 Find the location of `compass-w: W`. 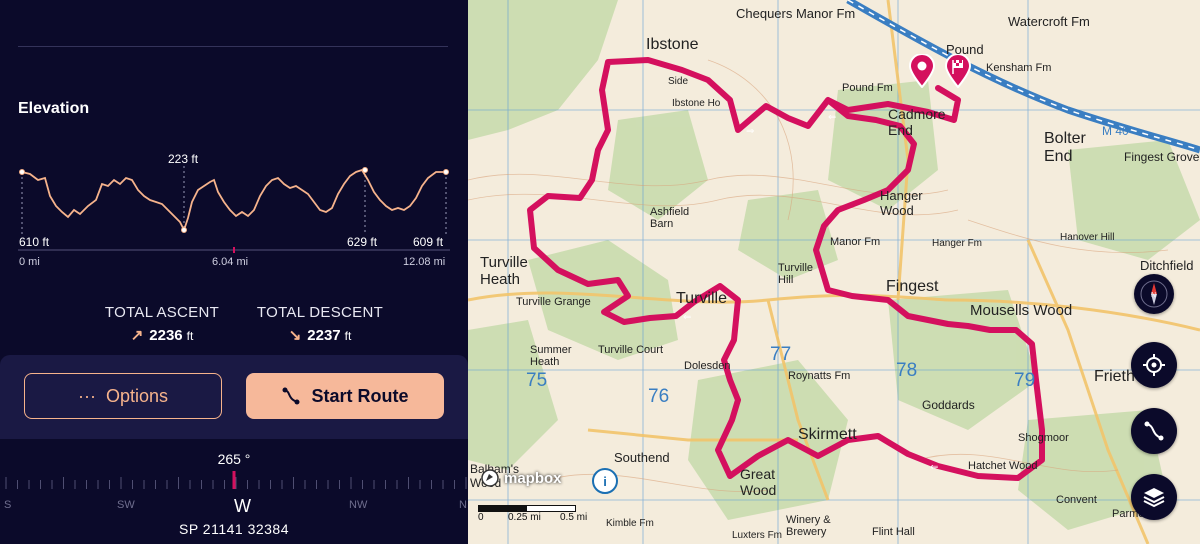

compass-w: W is located at coordinates (242, 506).